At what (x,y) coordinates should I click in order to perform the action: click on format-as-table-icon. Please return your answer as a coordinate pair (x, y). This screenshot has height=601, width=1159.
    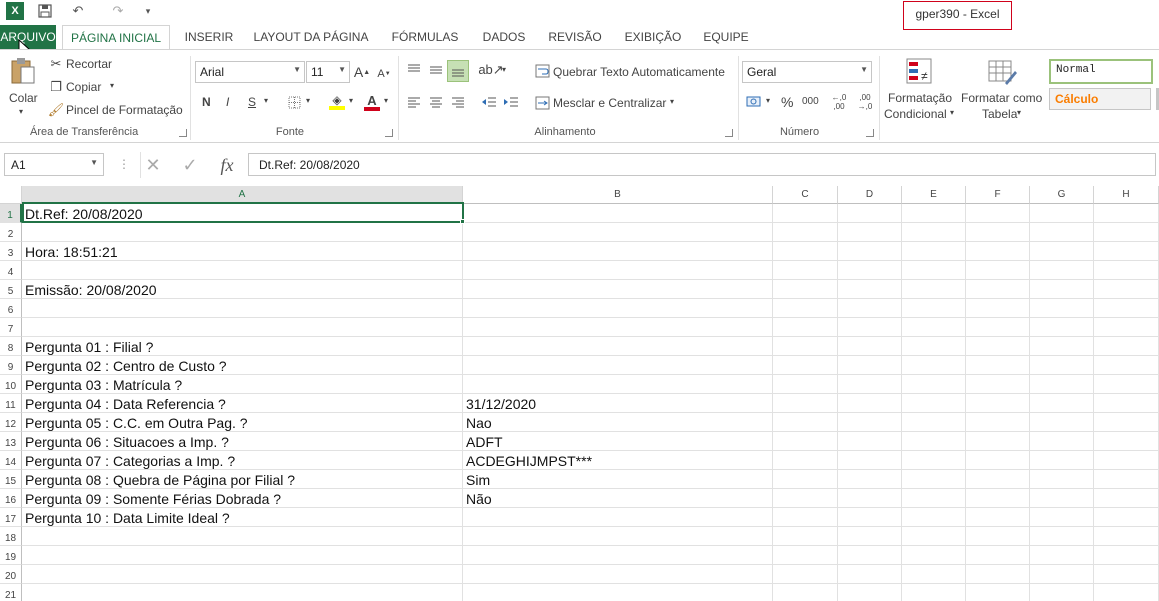
    Looking at the image, I should click on (1002, 72).